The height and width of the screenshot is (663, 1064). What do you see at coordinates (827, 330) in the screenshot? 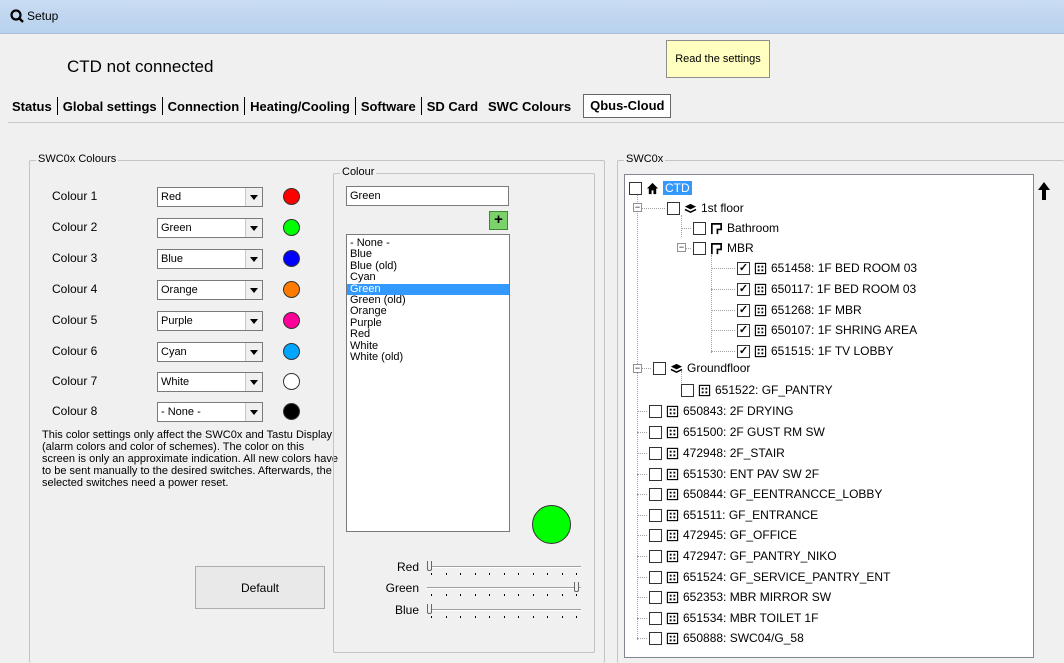
I see `tree-node: 650107: 1F SHRING AREA` at bounding box center [827, 330].